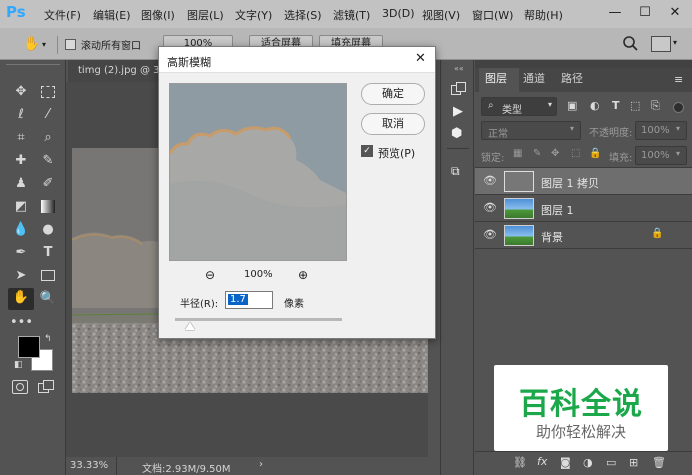 The height and width of the screenshot is (475, 692). Describe the element at coordinates (258, 172) in the screenshot. I see `preview-pane` at that location.